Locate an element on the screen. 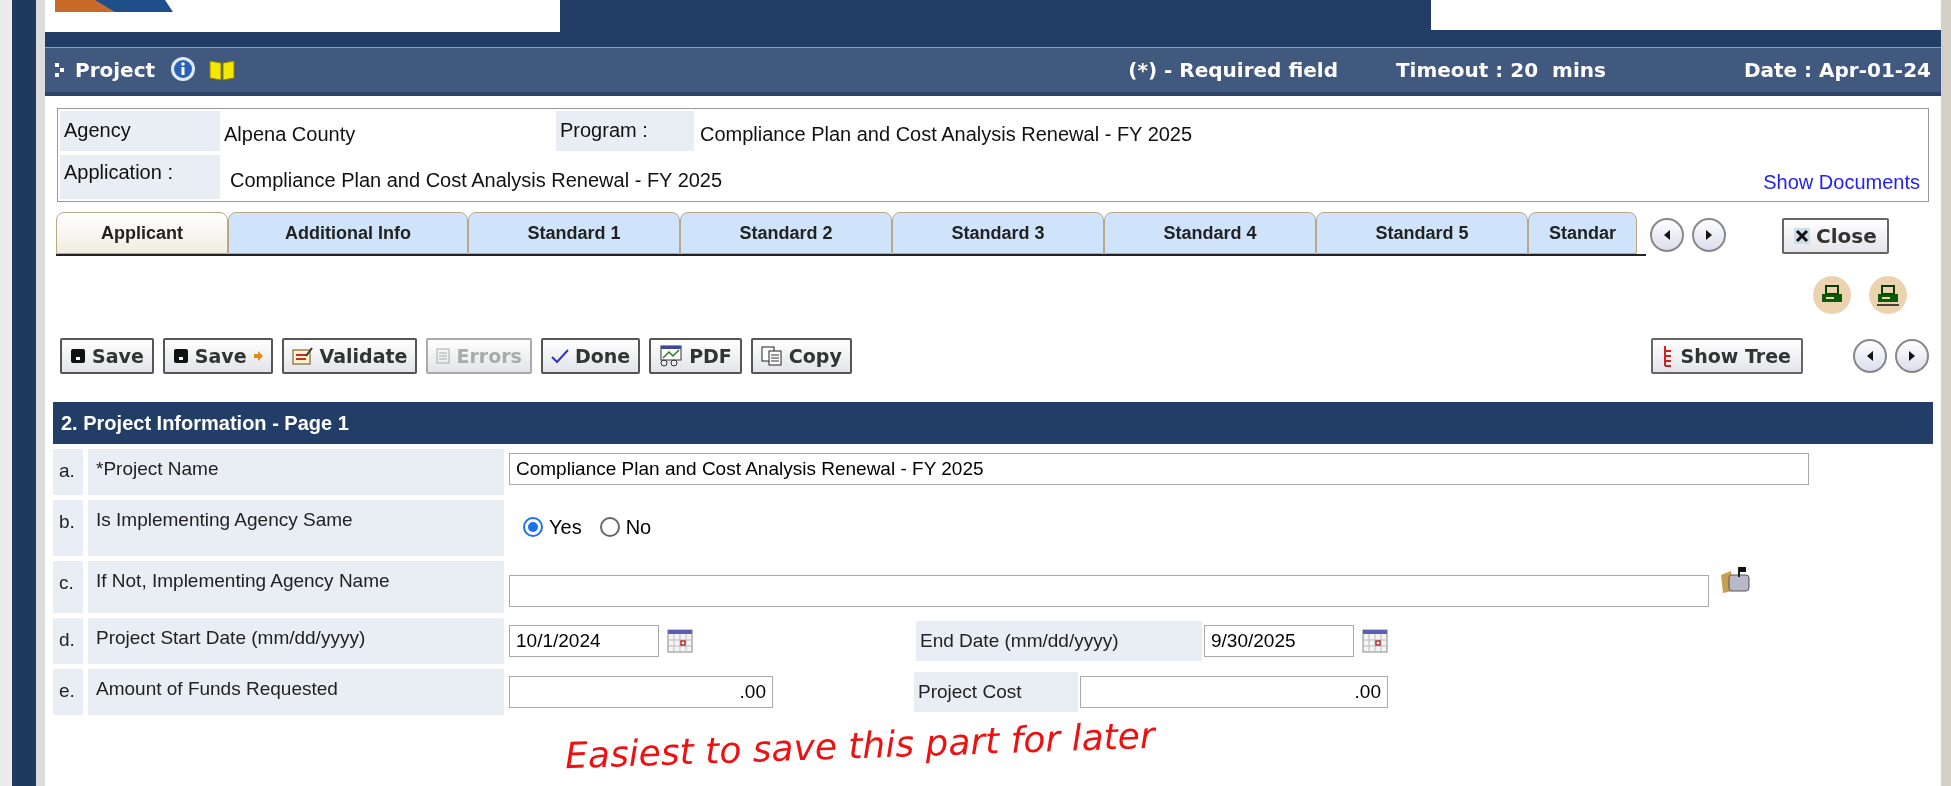 The width and height of the screenshot is (1951, 786). tab: Standard 3 is located at coordinates (998, 233).